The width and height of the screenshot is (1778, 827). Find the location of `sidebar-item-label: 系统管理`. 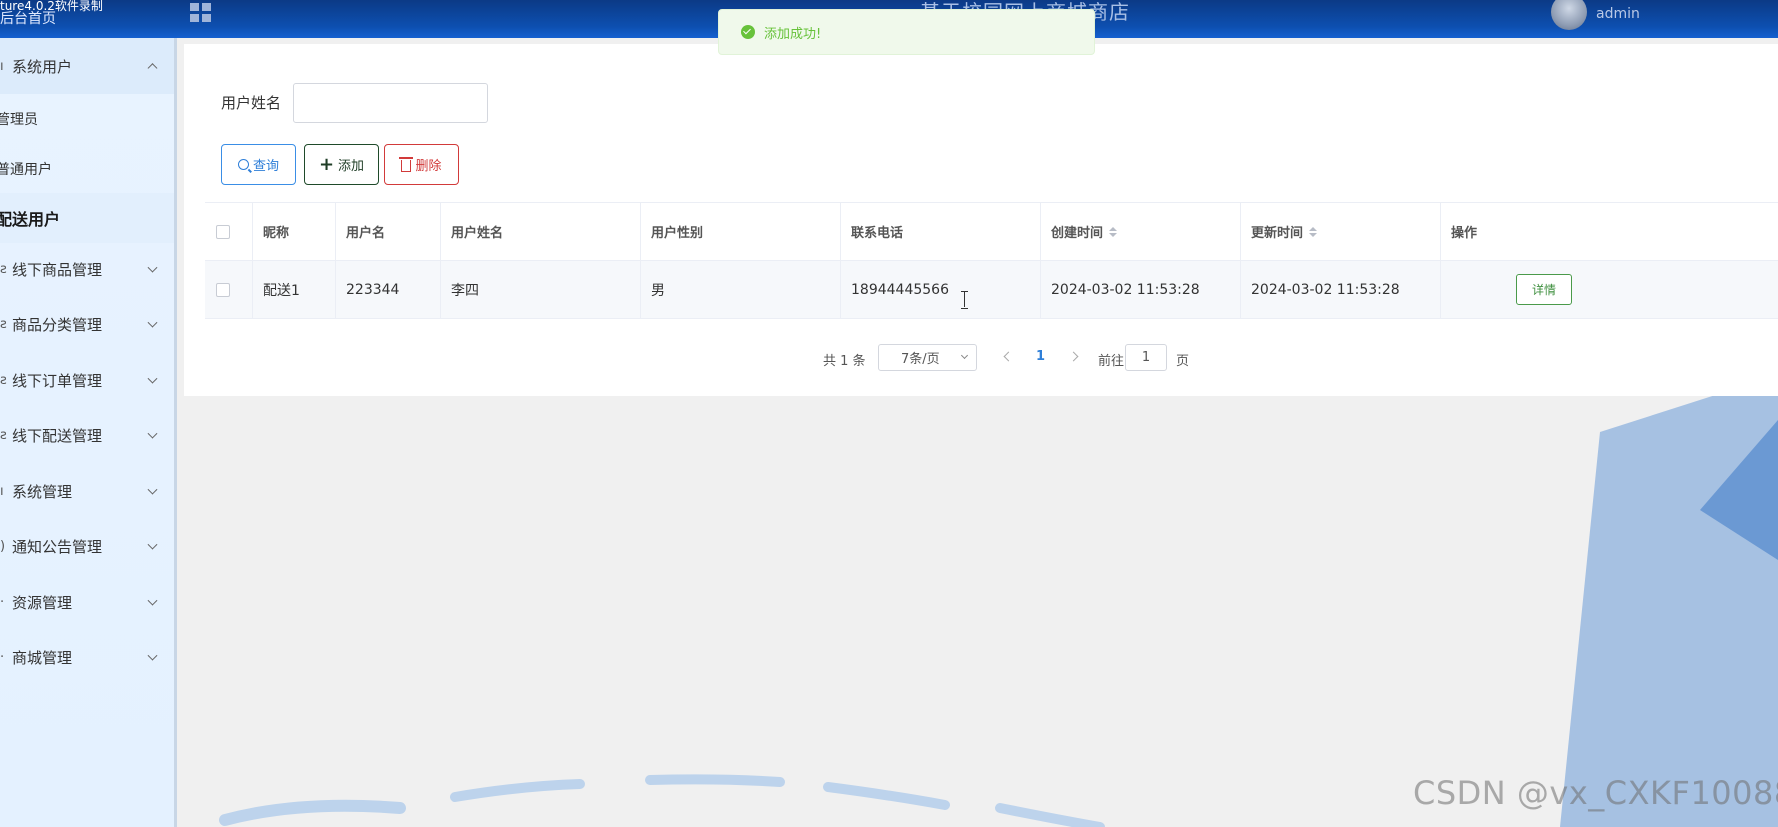

sidebar-item-label: 系统管理 is located at coordinates (42, 491).